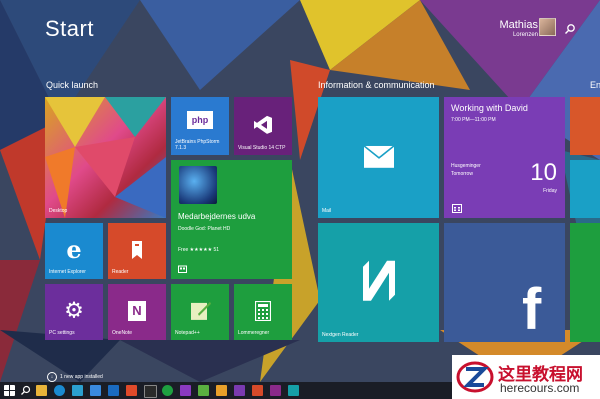 This screenshot has width=600, height=399. I want to click on game-thumbnail-icon, so click(198, 185).